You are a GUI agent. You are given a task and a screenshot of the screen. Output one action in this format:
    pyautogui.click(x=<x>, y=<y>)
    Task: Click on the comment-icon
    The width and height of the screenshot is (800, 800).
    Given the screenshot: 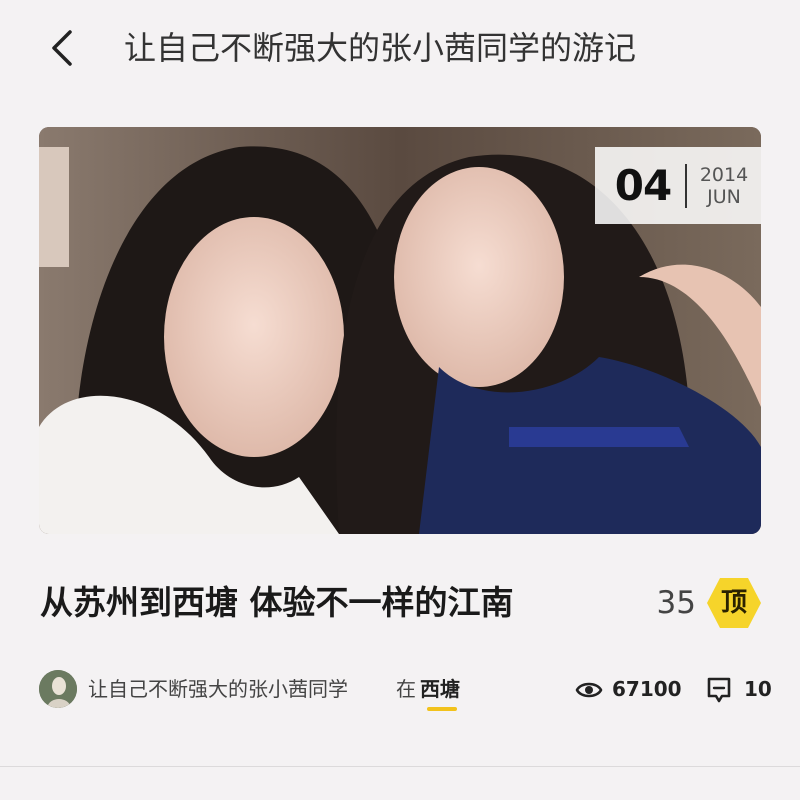 What is the action you would take?
    pyautogui.click(x=719, y=690)
    